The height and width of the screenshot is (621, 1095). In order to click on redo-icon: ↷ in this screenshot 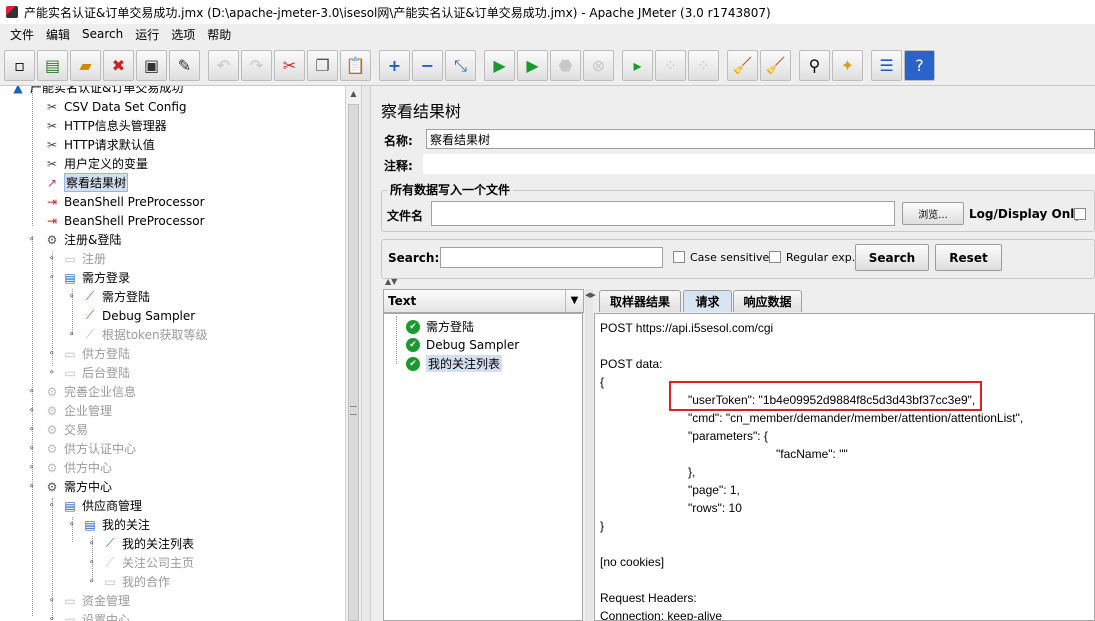, I will do `click(256, 65)`.